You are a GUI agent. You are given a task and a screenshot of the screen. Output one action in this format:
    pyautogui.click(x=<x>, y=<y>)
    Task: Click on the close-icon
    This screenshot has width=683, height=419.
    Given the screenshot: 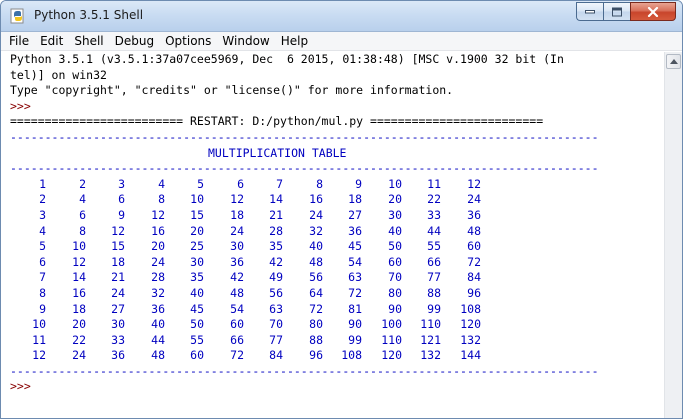 What is the action you would take?
    pyautogui.click(x=653, y=11)
    